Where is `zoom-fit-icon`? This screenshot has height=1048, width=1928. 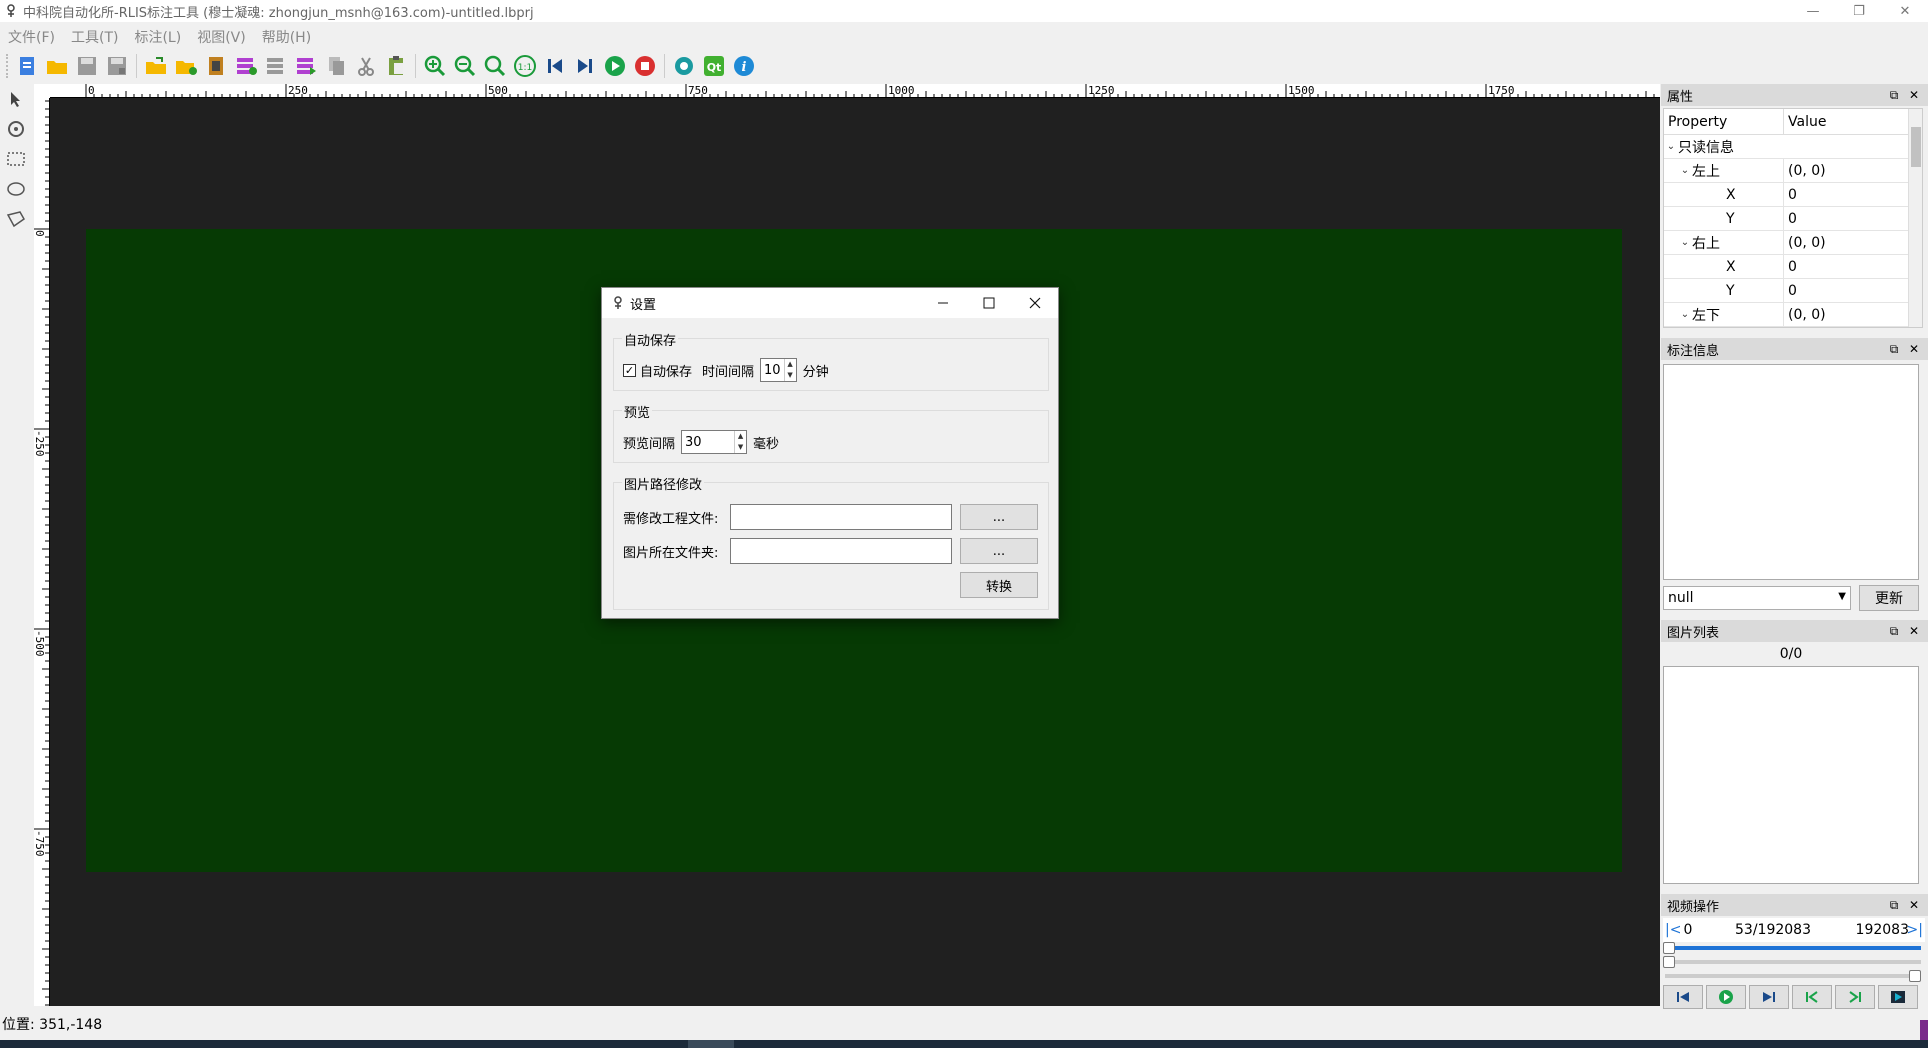
zoom-fit-icon is located at coordinates (495, 66).